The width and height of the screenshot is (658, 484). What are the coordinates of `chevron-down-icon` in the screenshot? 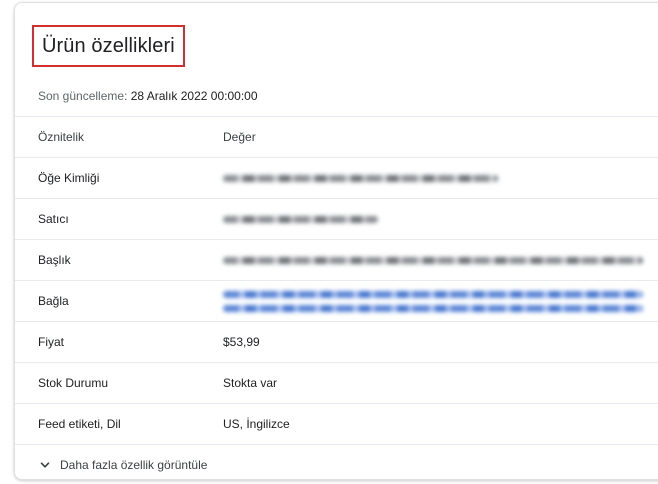 It's located at (45, 465).